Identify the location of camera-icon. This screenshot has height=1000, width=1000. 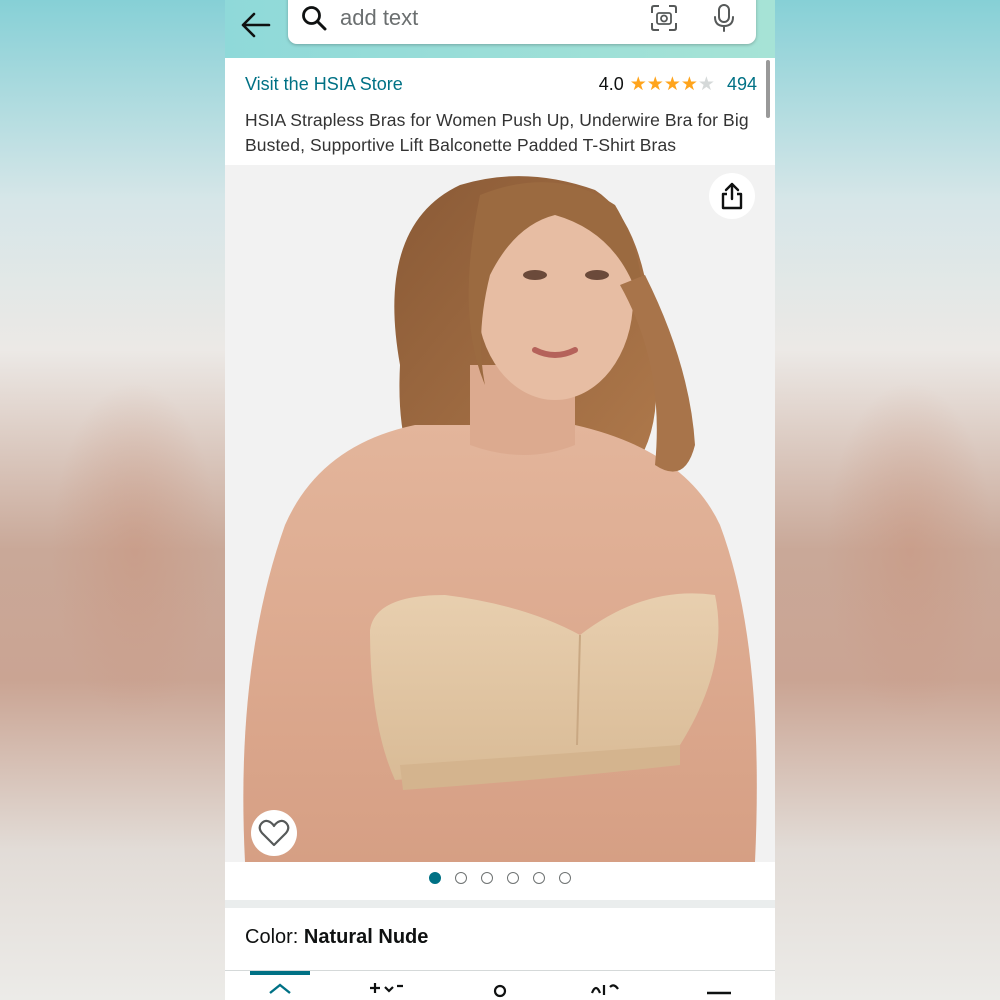
(664, 18).